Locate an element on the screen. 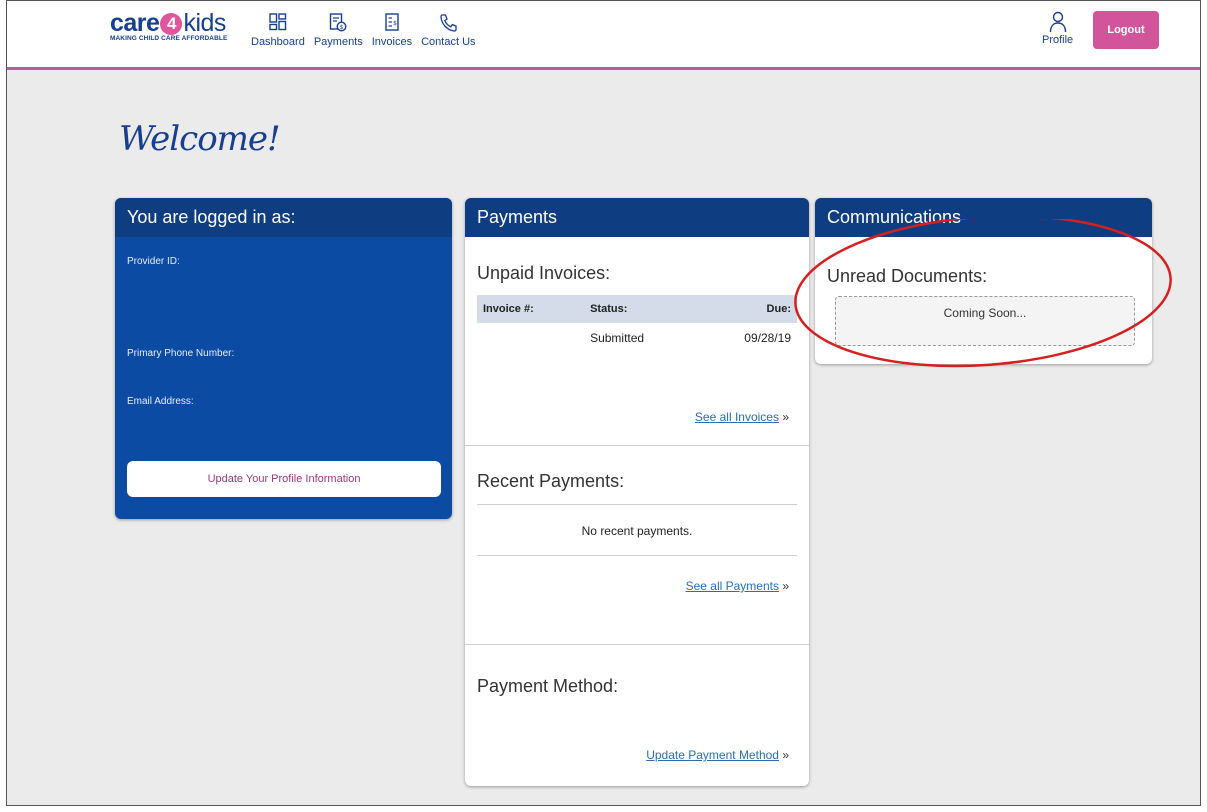  phone-icon is located at coordinates (448, 23).